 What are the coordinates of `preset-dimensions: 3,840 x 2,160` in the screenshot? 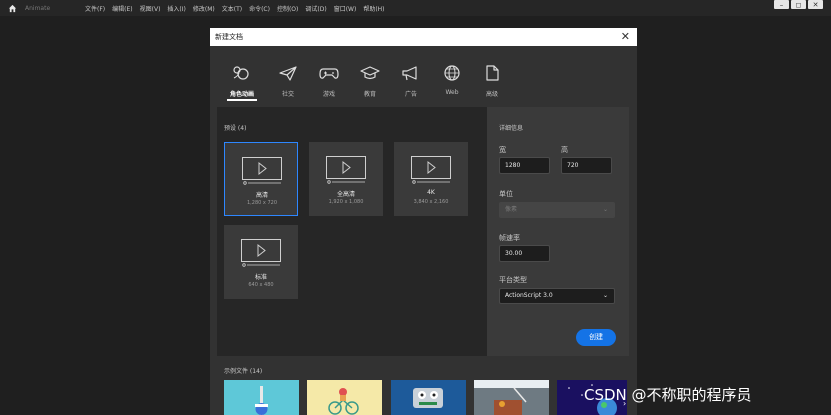 It's located at (431, 202).